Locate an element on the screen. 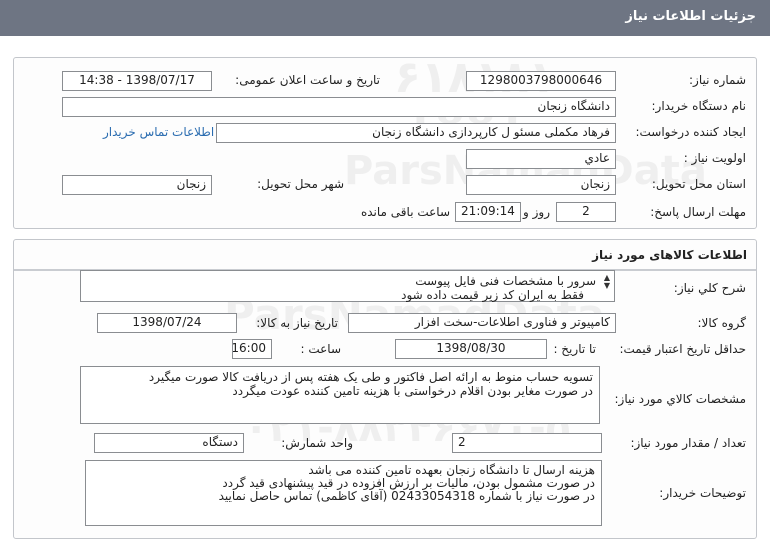  need-date-field: 1398/07/24 is located at coordinates (167, 323).